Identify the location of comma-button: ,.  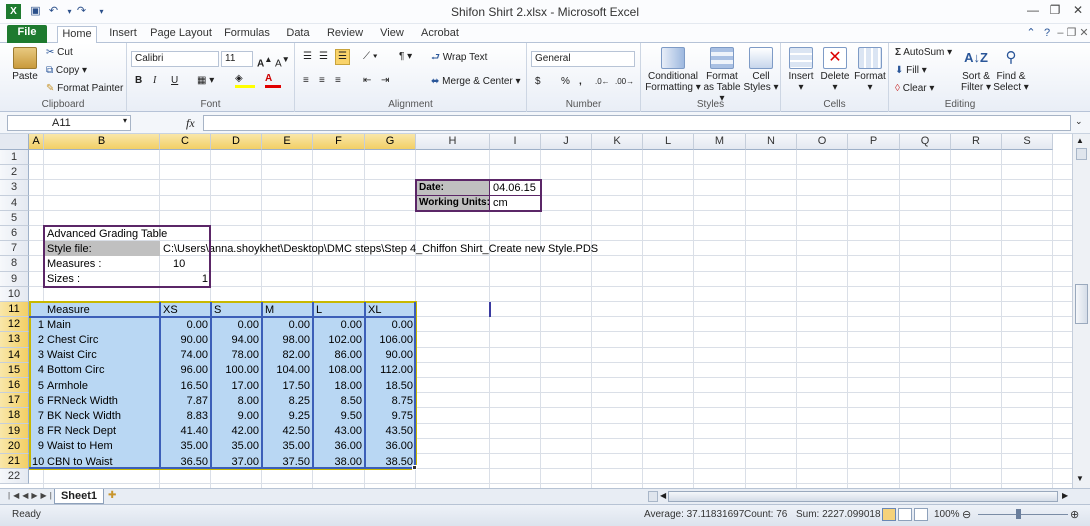
(580, 82).